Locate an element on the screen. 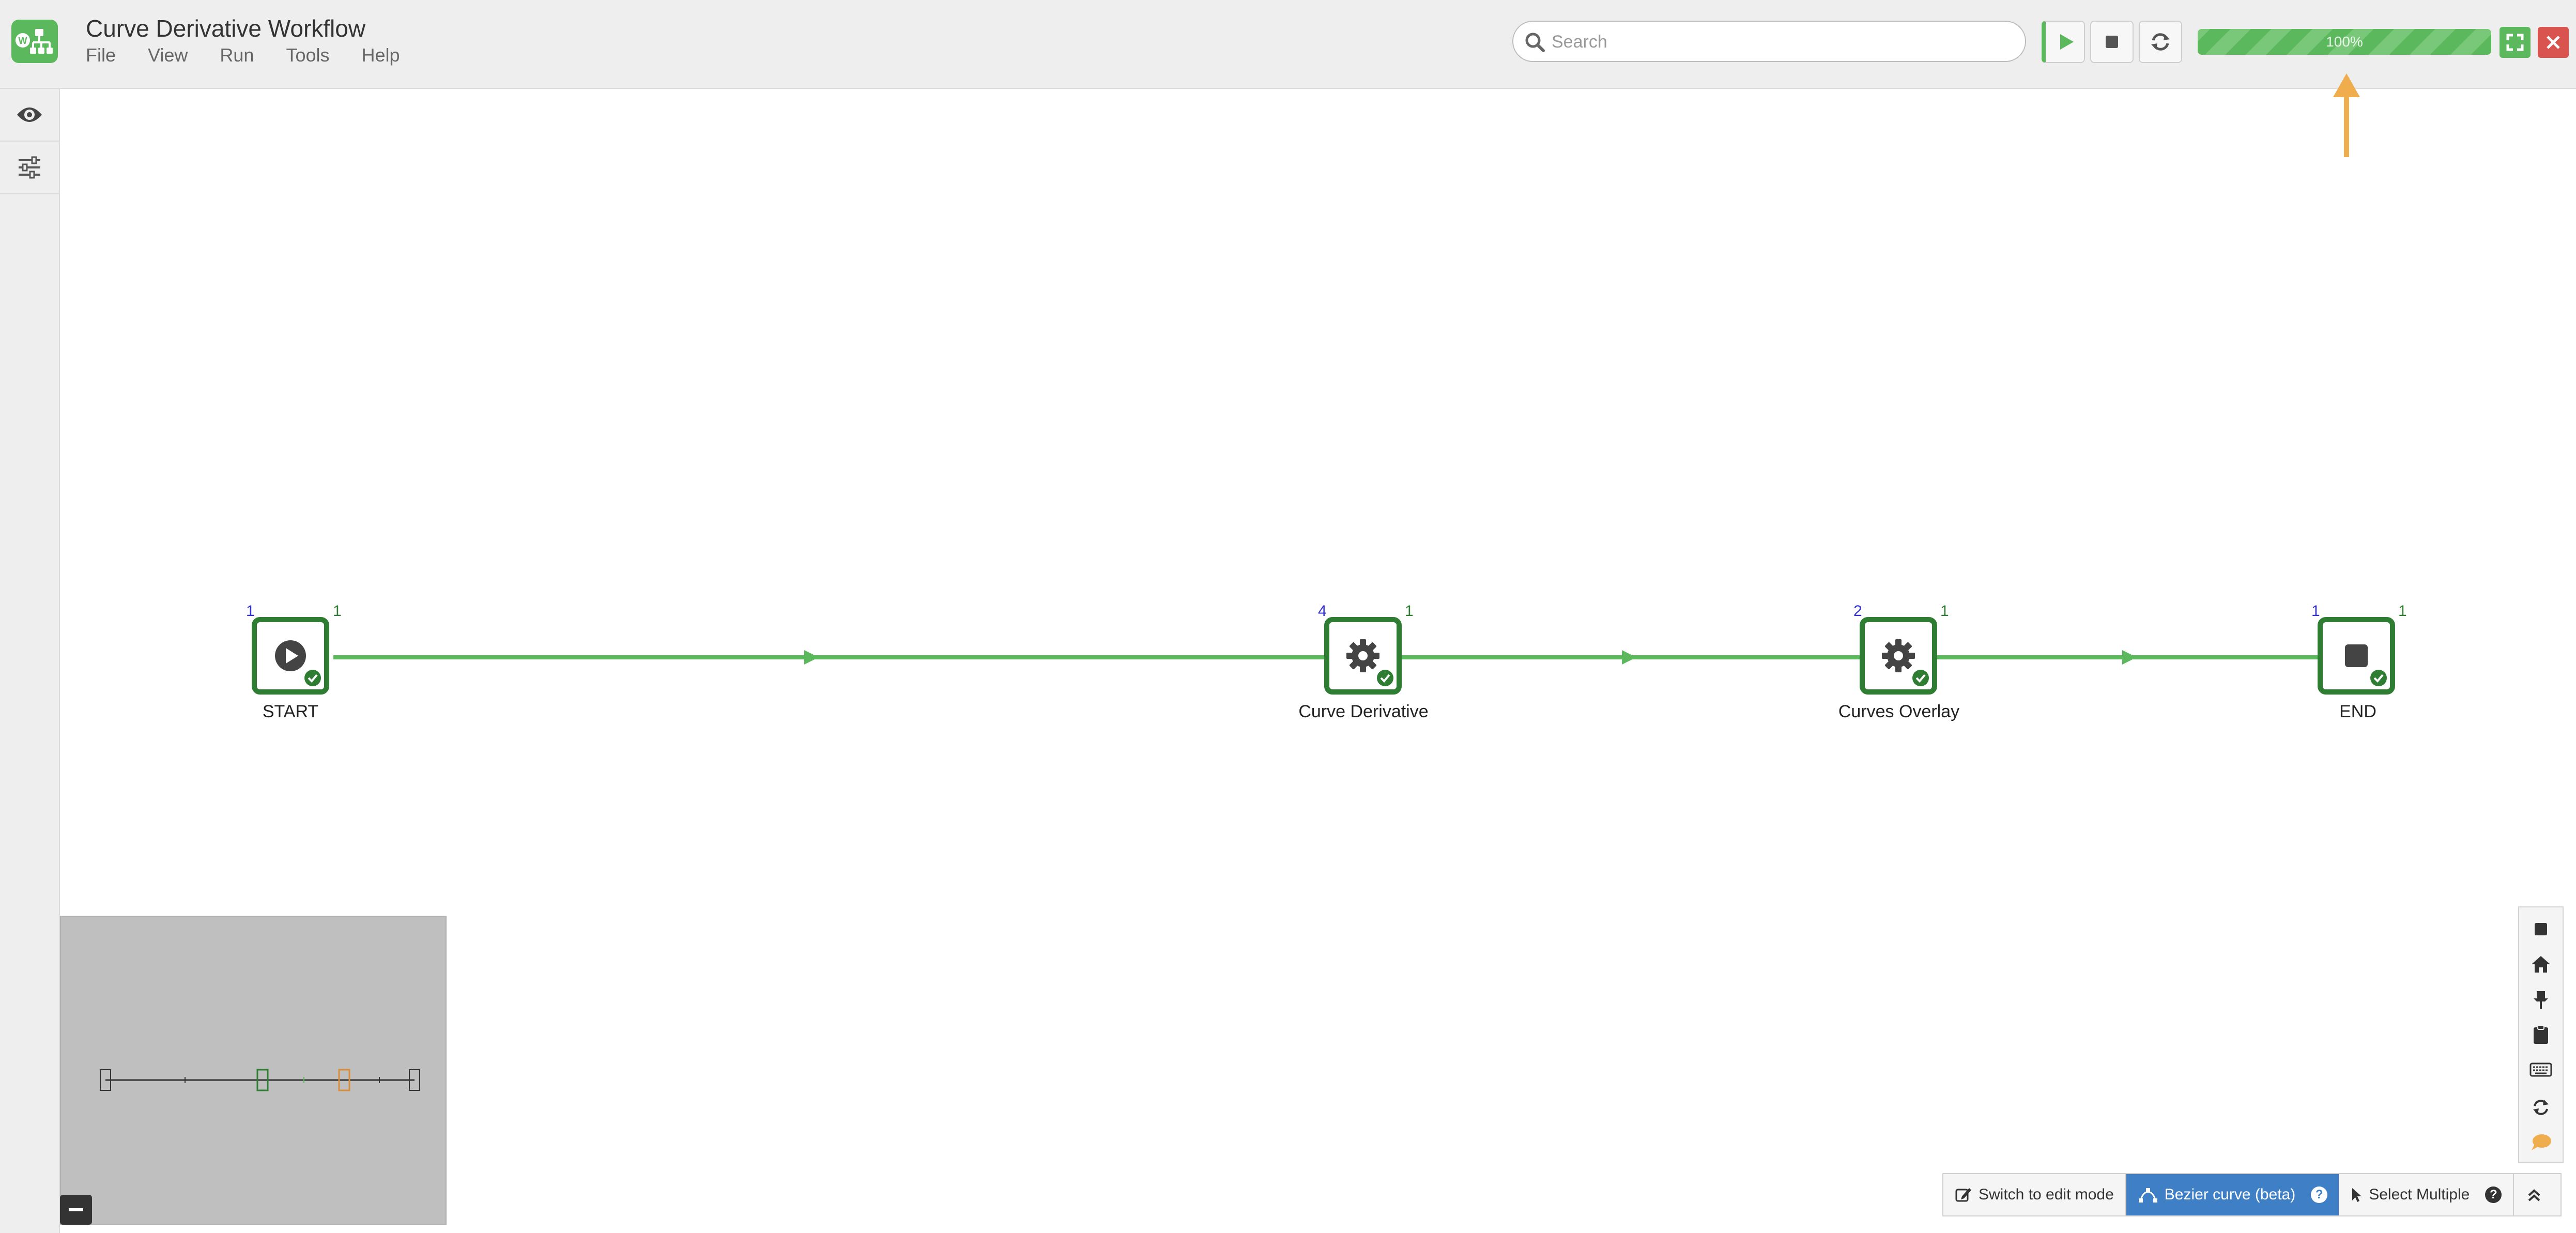 This screenshot has width=2576, height=1233. node-start is located at coordinates (290, 656).